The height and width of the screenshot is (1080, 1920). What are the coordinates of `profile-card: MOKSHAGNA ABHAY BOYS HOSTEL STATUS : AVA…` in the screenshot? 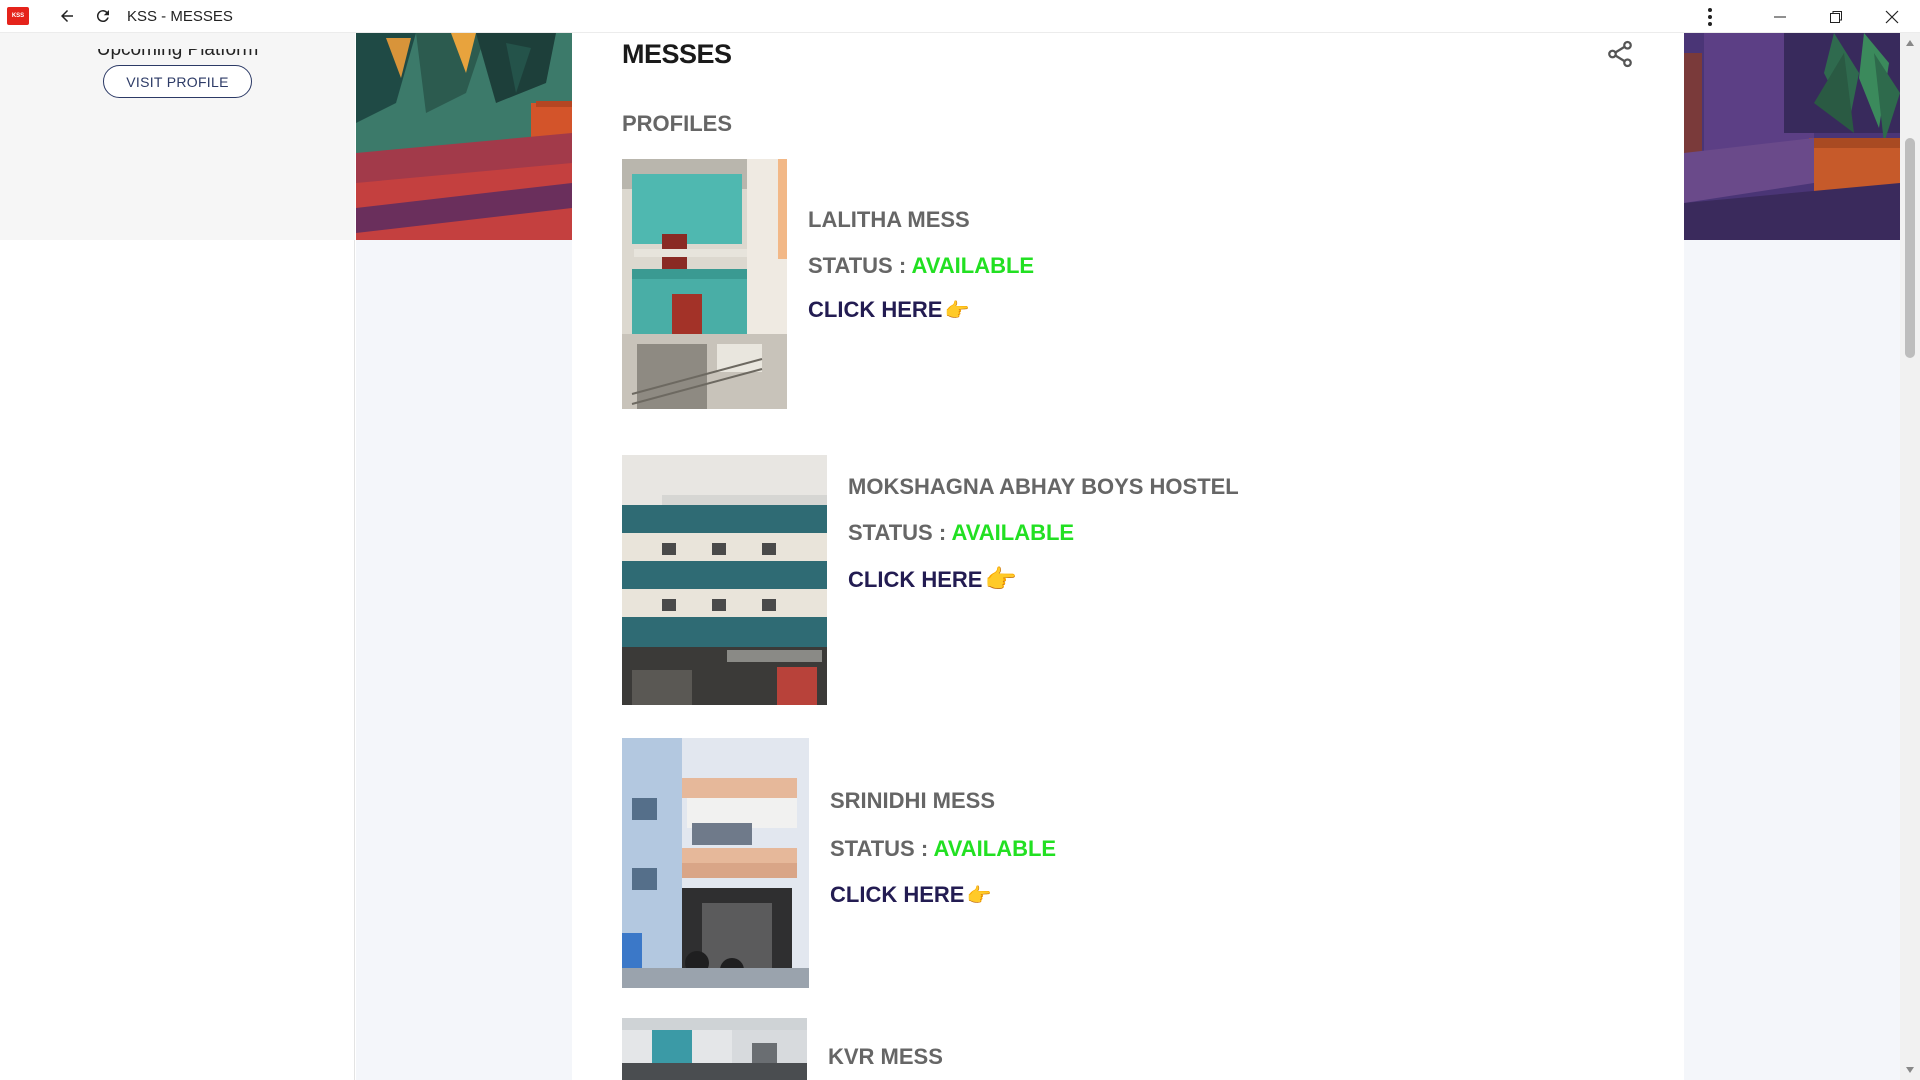 It's located at (1122, 580).